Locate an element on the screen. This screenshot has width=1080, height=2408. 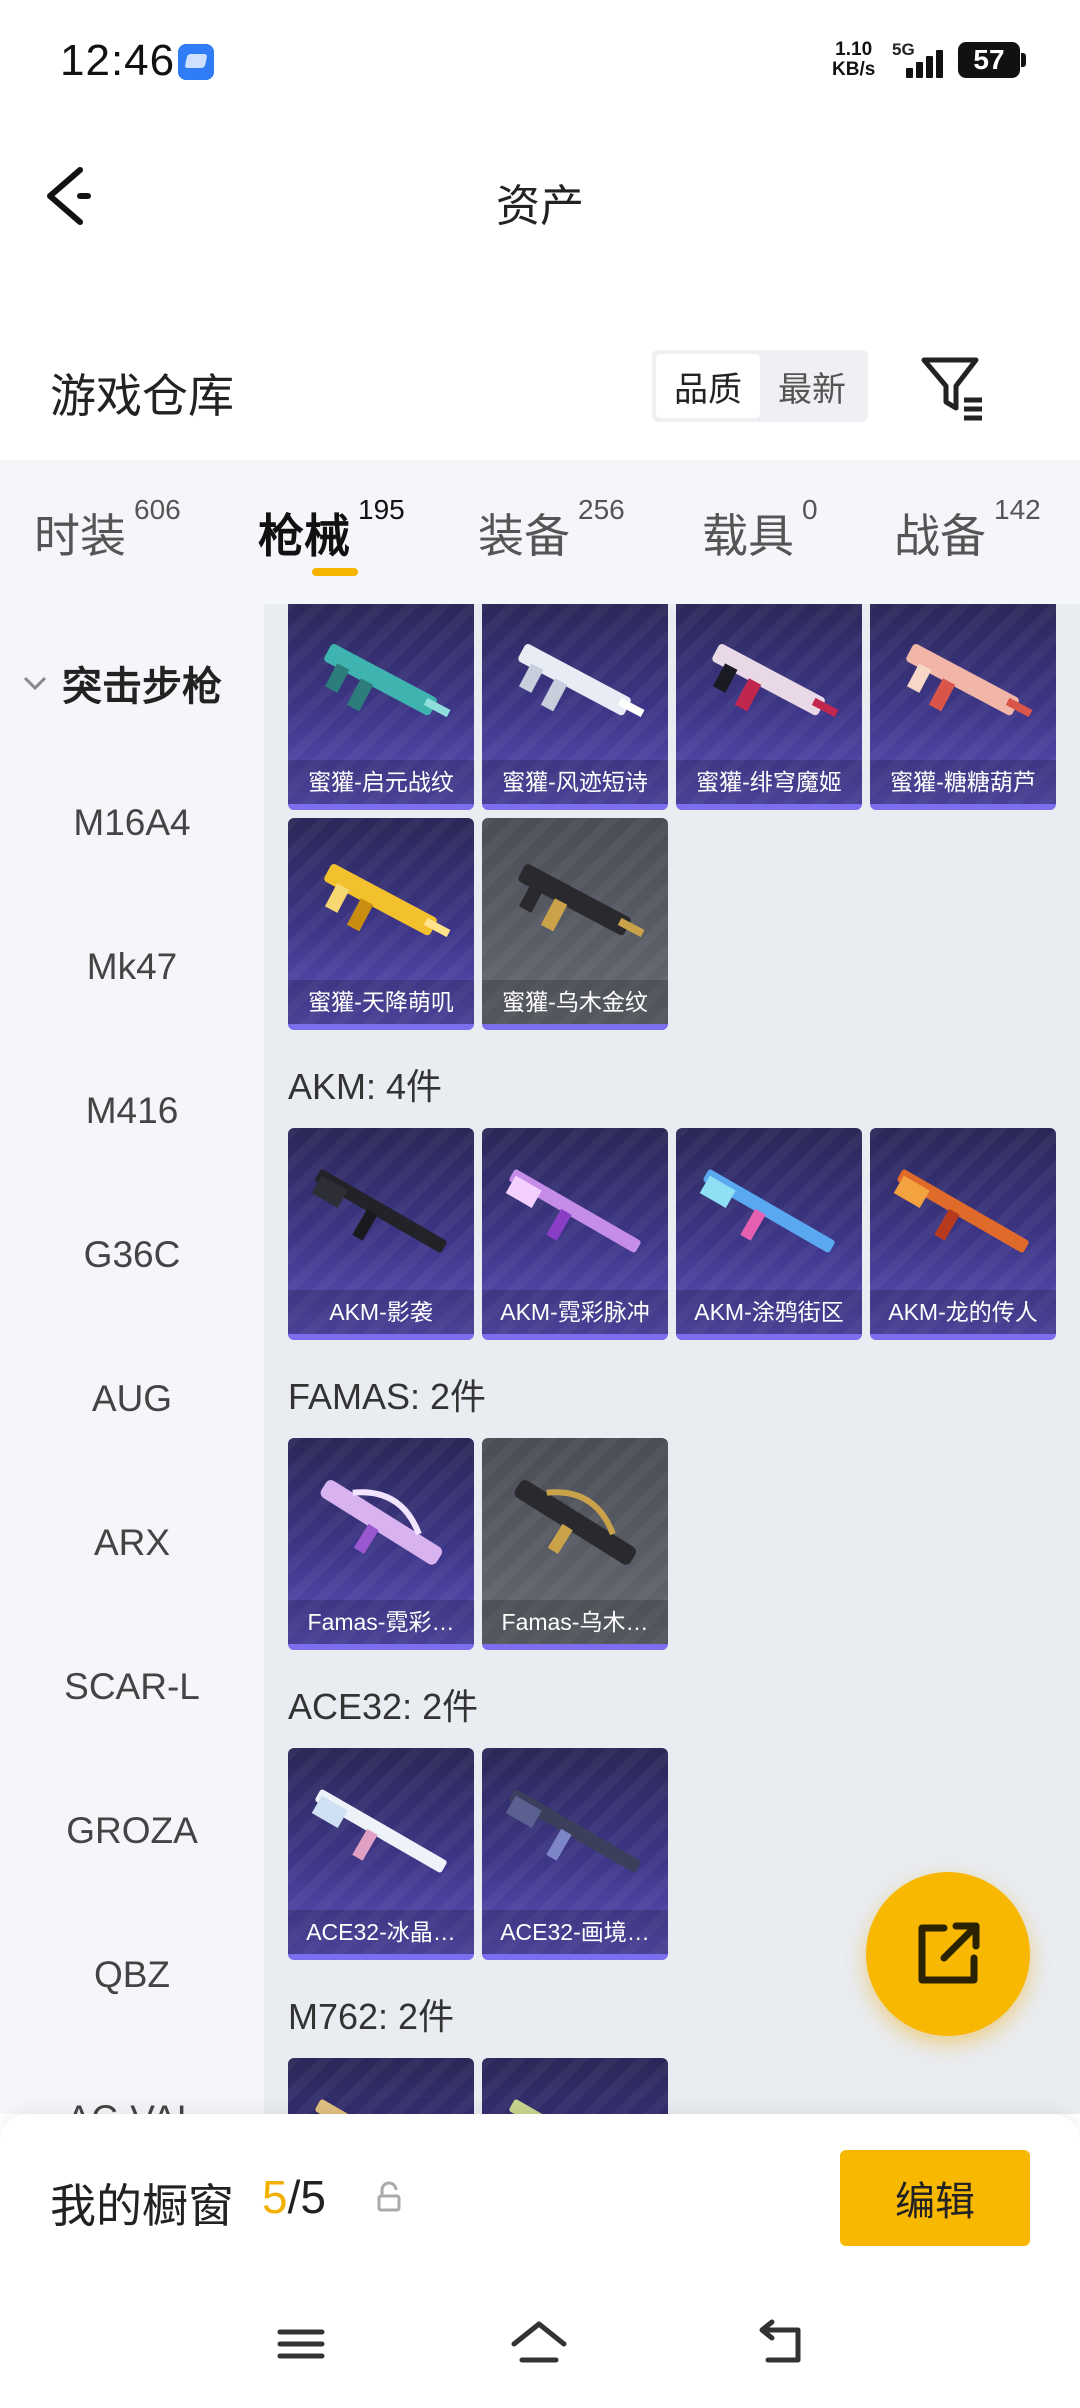
menu-icon is located at coordinates (301, 2344).